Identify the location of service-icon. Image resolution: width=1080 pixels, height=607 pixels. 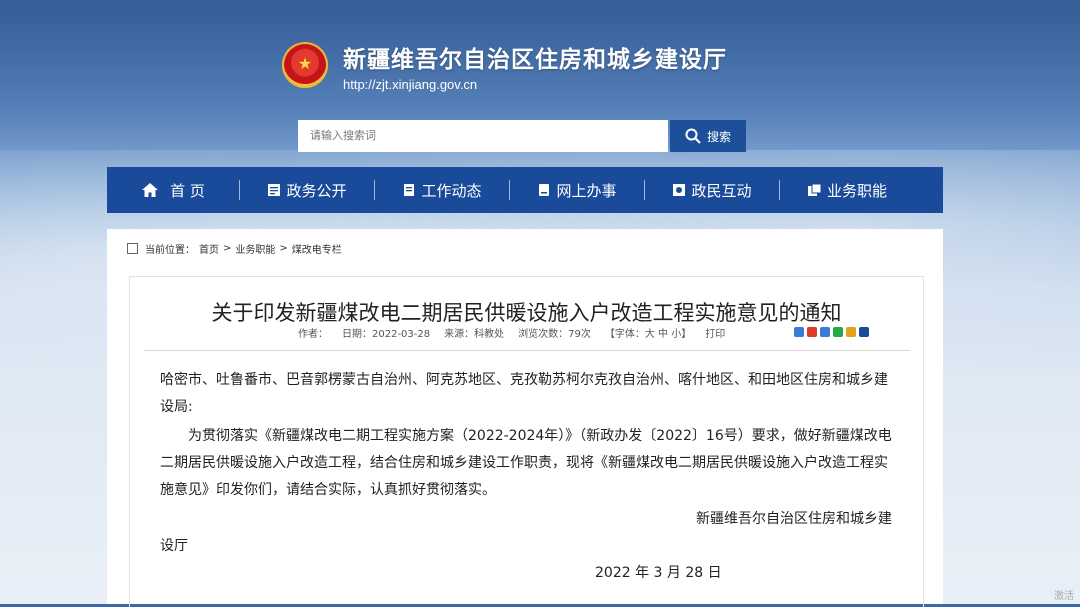
(544, 190).